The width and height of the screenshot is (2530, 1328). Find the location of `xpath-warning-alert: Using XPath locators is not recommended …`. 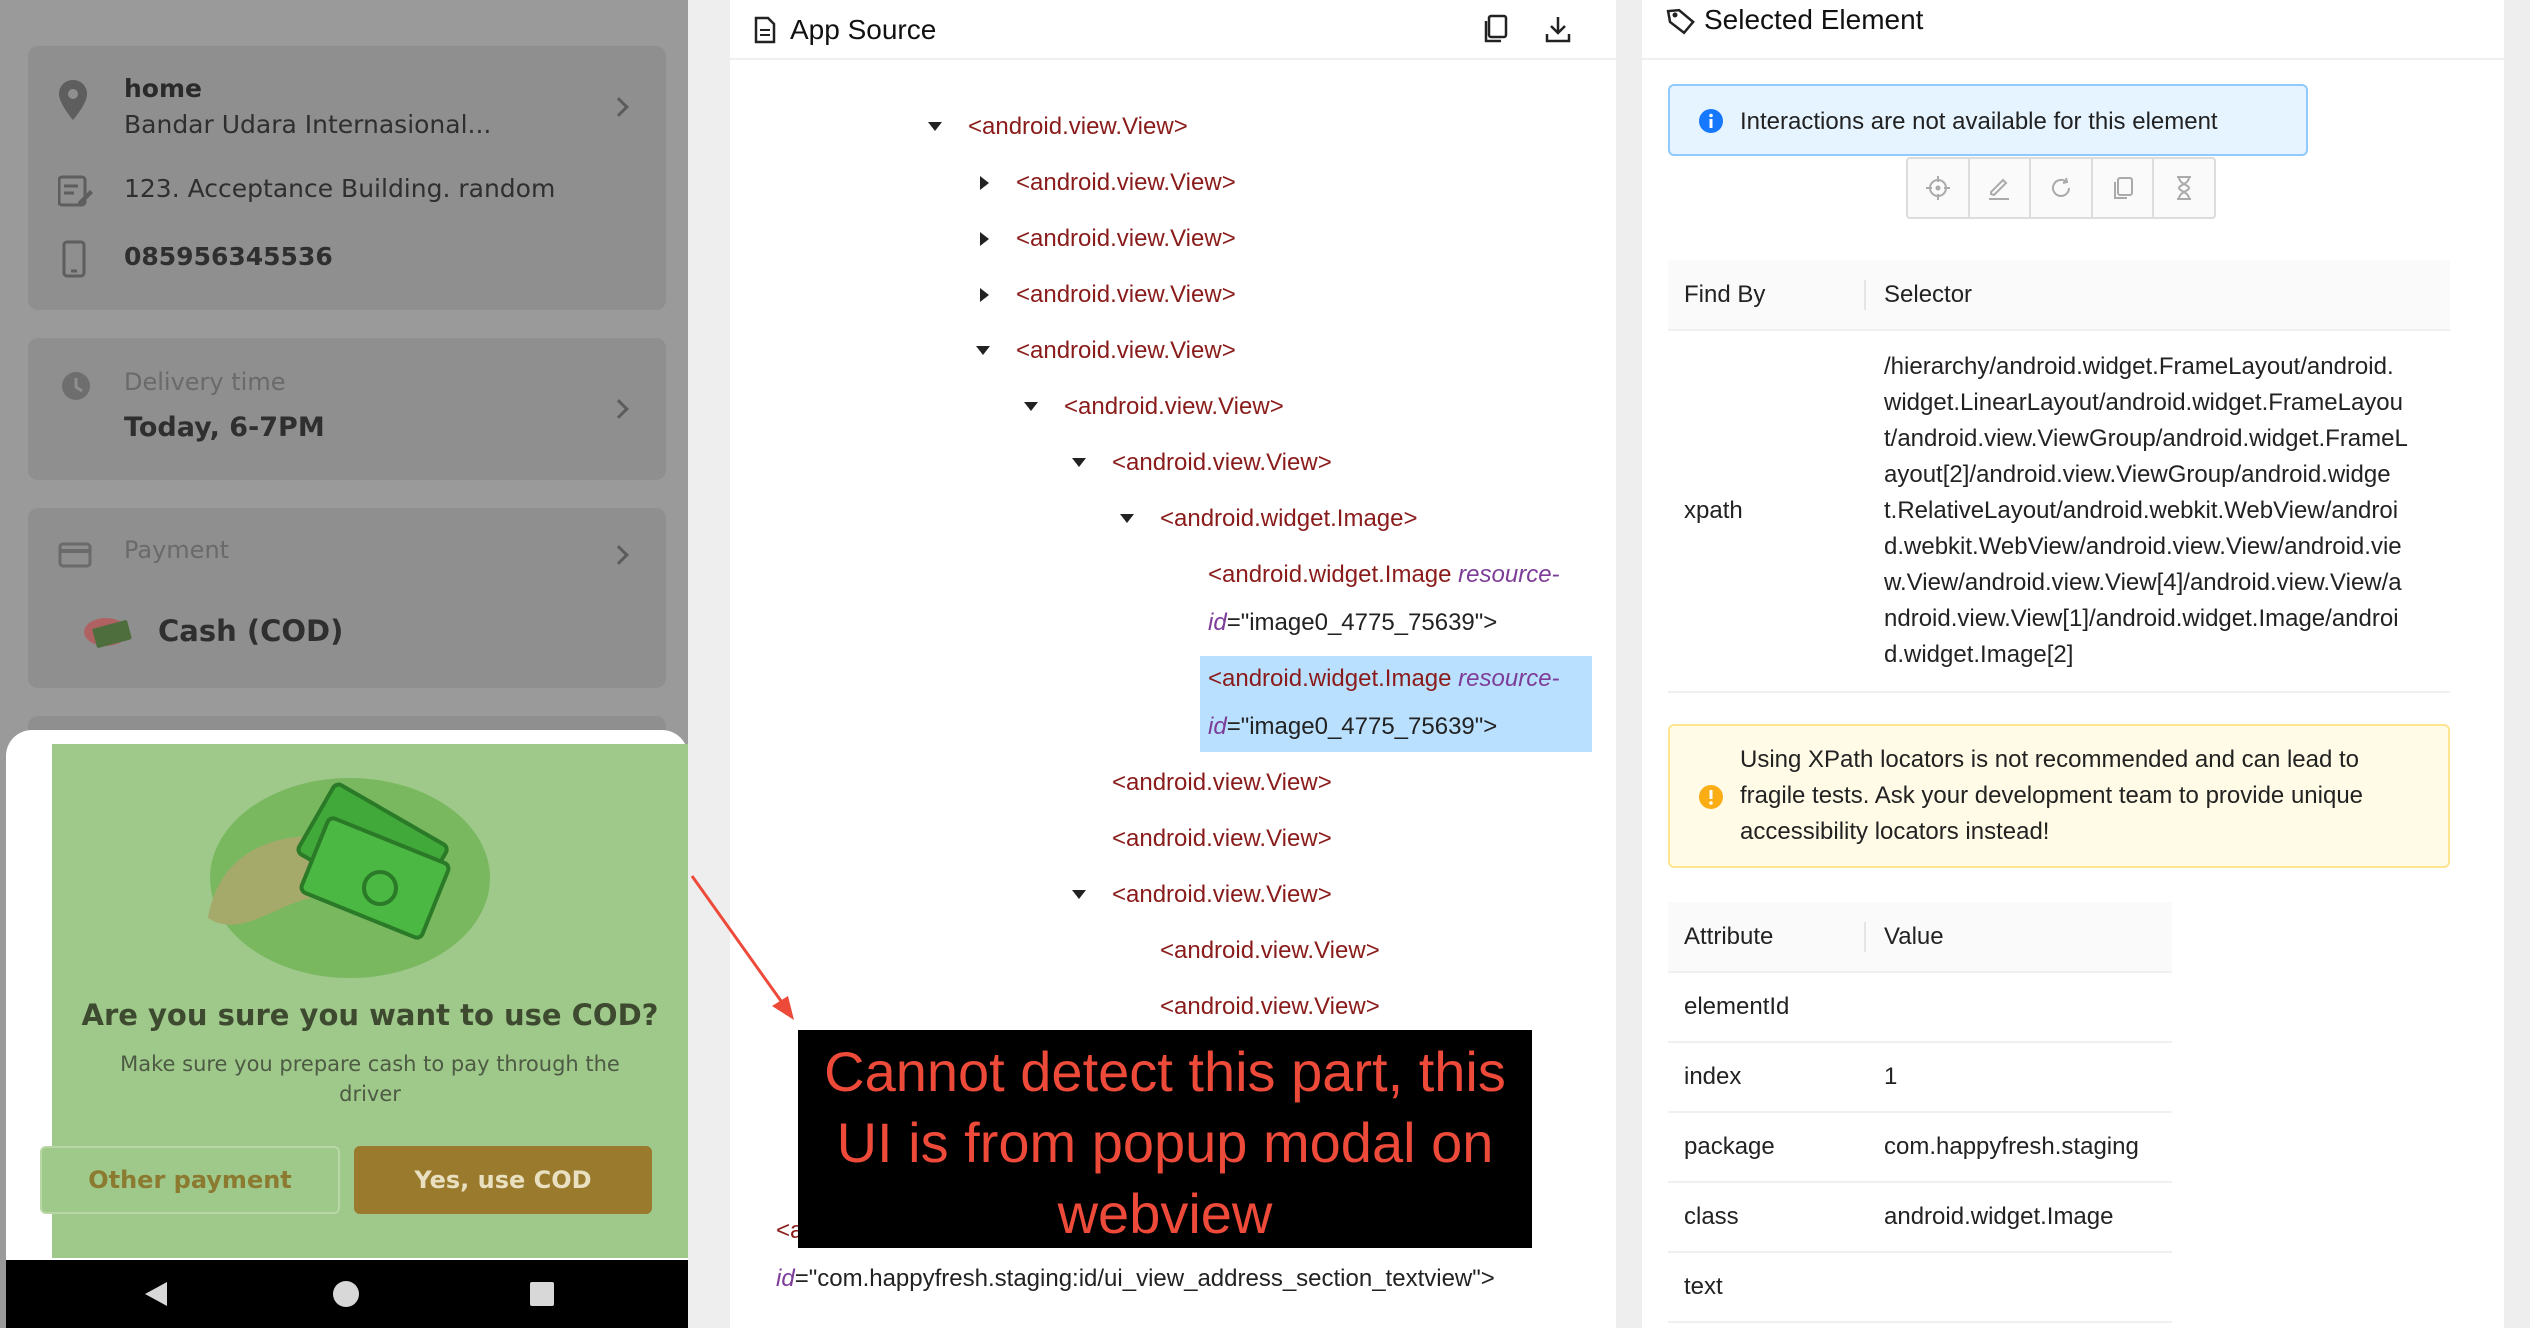

xpath-warning-alert: Using XPath locators is not recommended … is located at coordinates (2059, 796).